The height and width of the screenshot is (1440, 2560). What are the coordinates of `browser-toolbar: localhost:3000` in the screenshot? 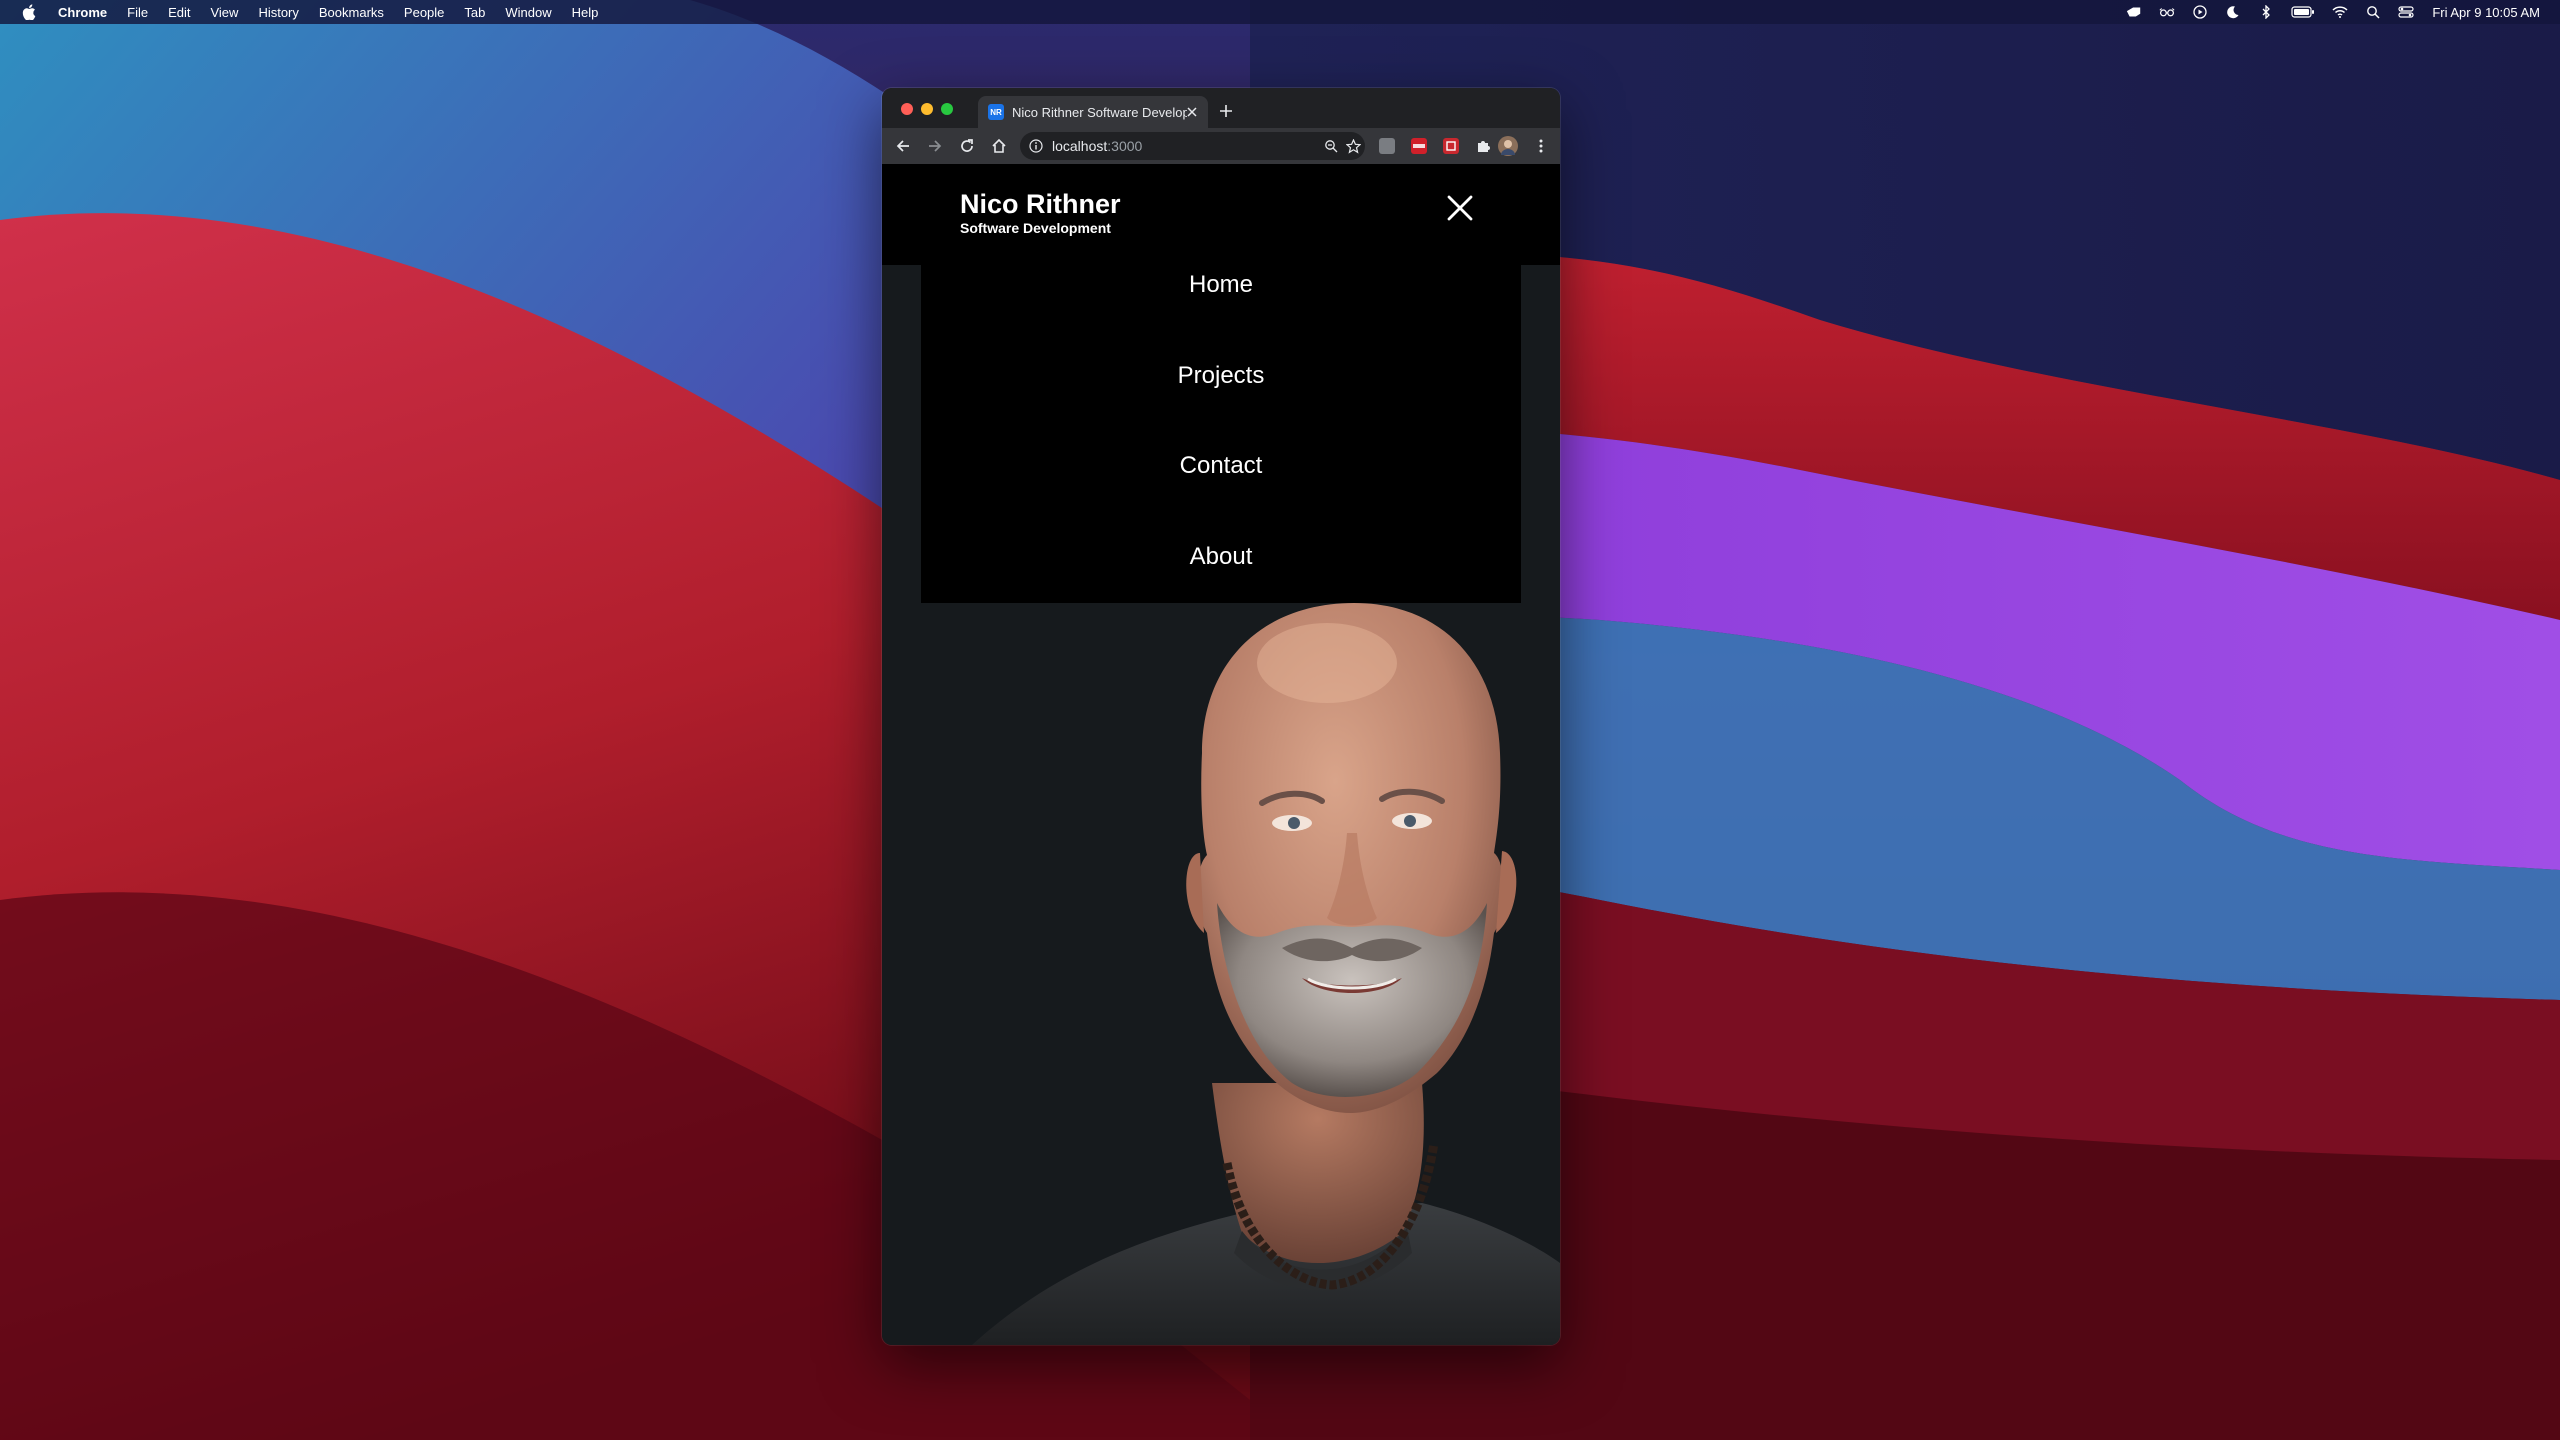 It's located at (1221, 146).